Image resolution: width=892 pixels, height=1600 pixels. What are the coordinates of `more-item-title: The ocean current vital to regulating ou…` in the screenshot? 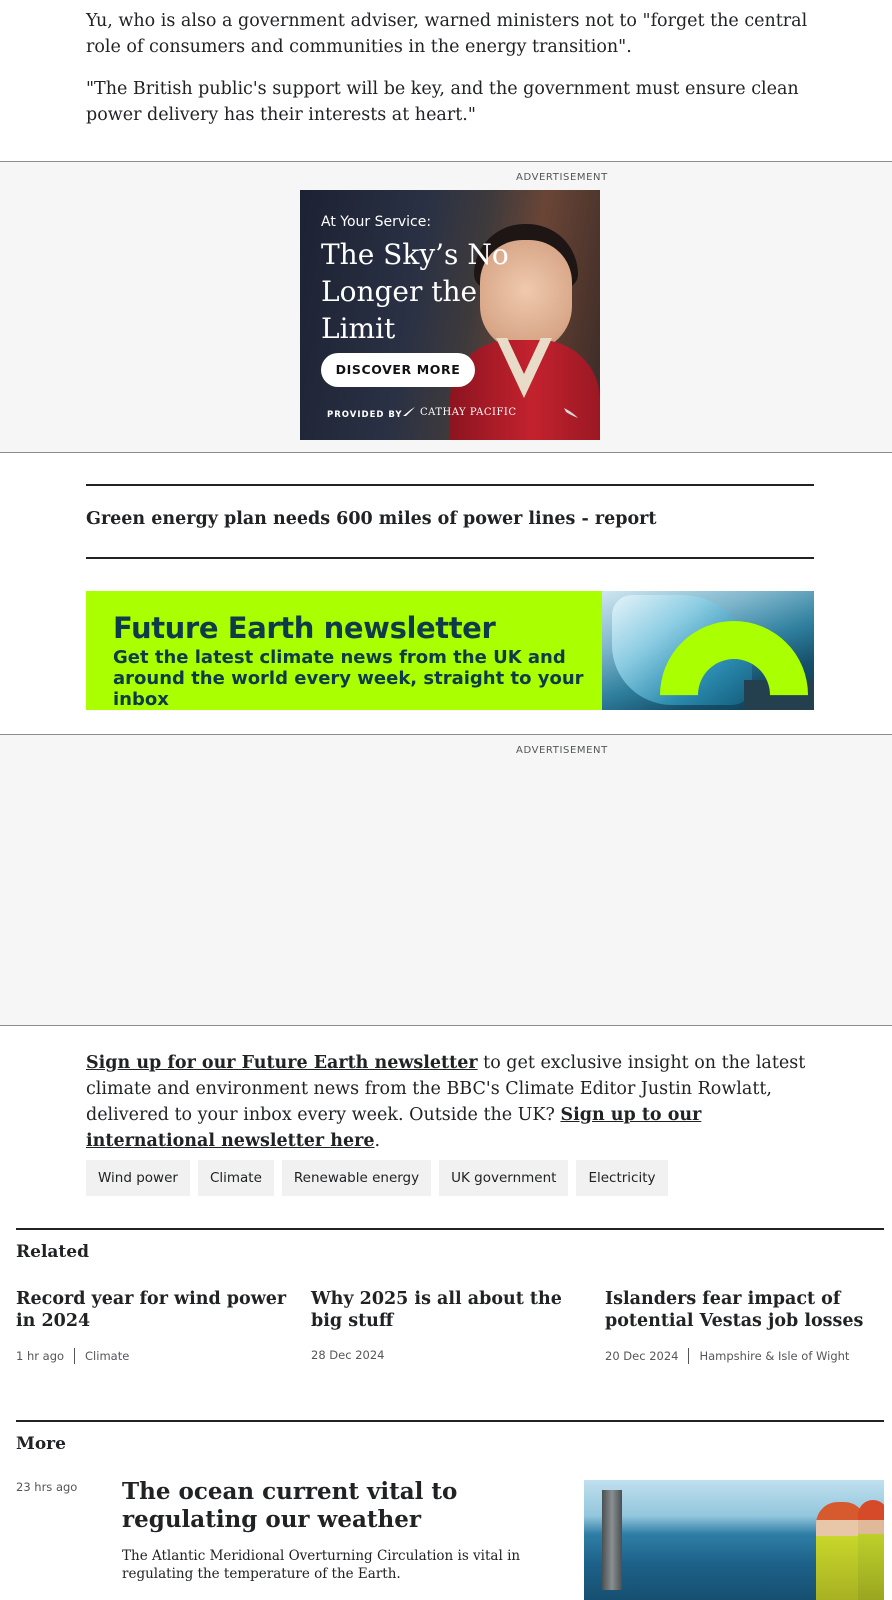 It's located at (342, 1506).